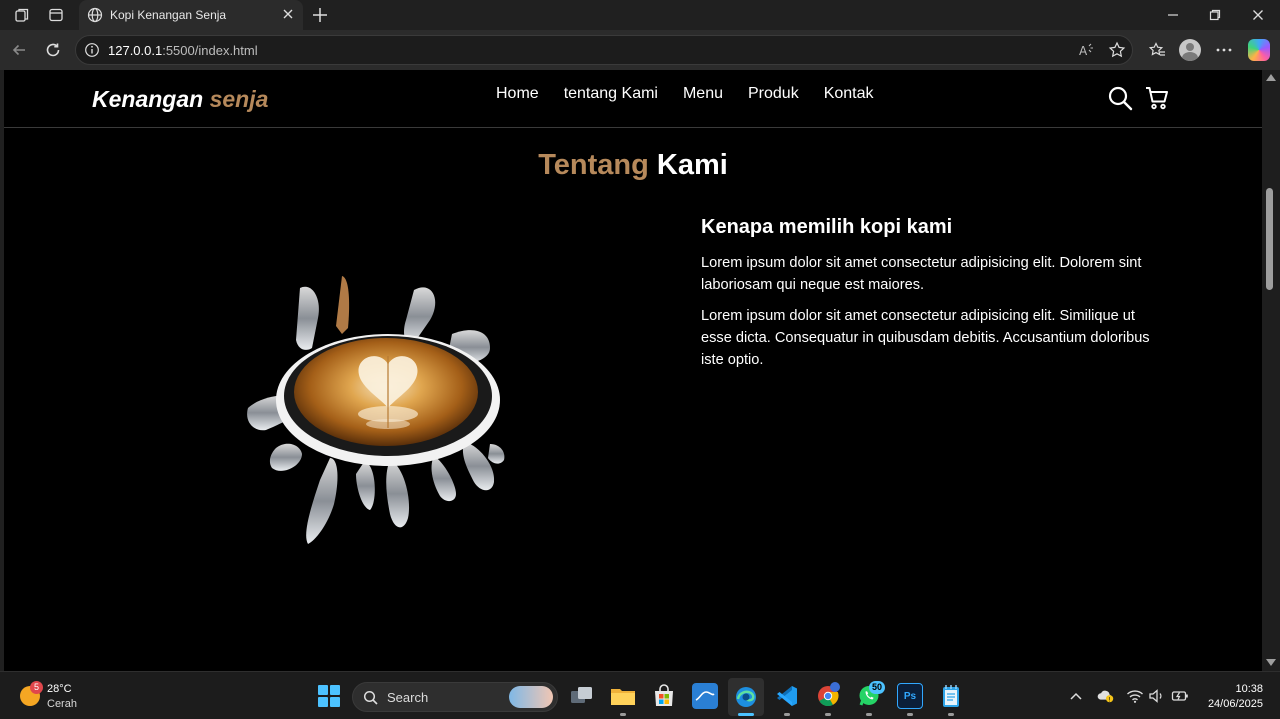 Image resolution: width=1280 pixels, height=719 pixels. I want to click on about-heading: Kenapa memilih kopi kami, so click(827, 227).